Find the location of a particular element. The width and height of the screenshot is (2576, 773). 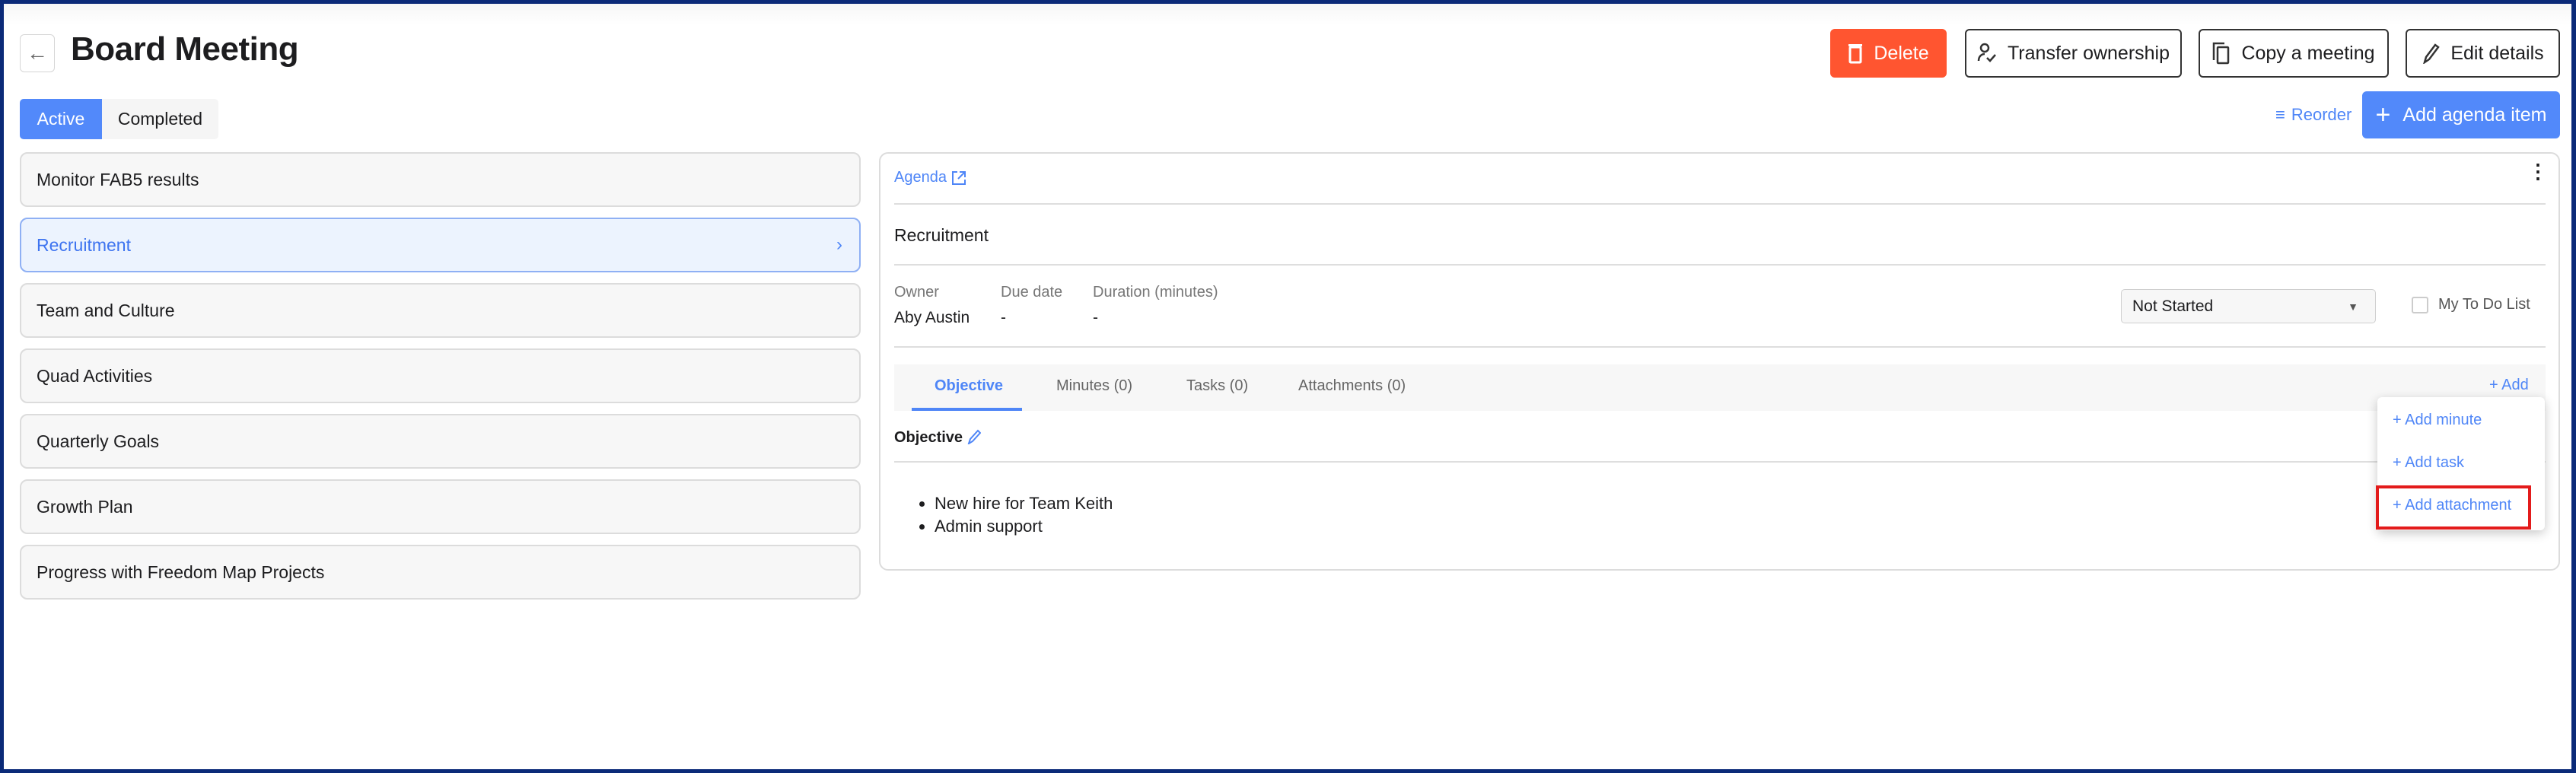

top-strip is located at coordinates (1287, 14).